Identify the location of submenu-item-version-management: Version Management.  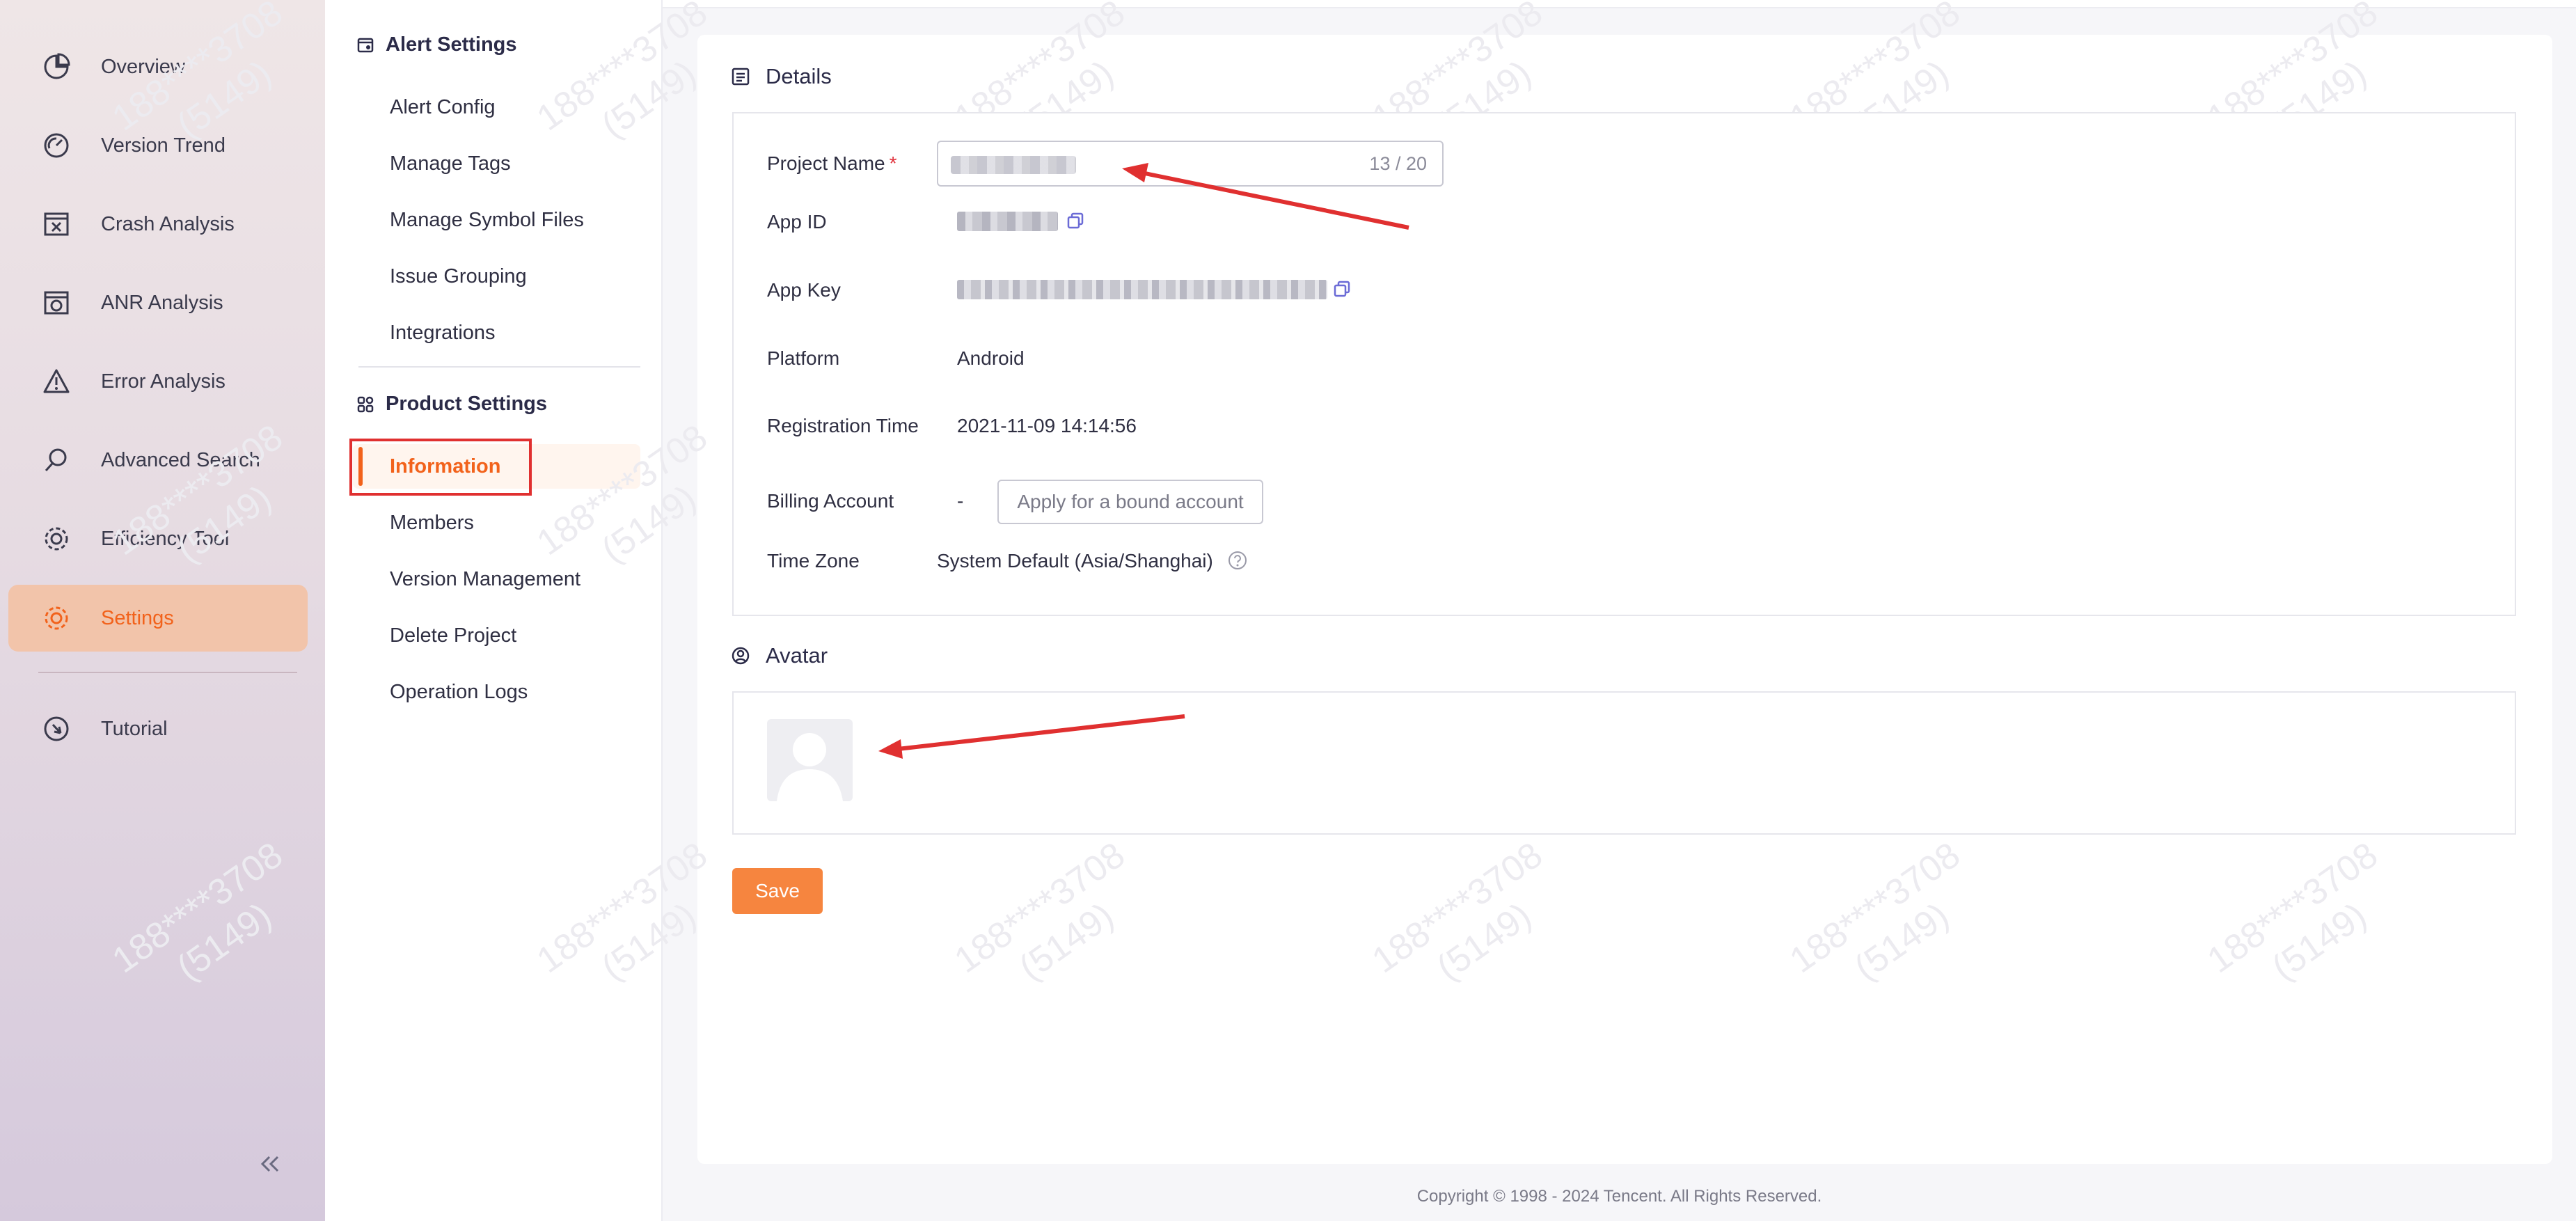
(485, 579).